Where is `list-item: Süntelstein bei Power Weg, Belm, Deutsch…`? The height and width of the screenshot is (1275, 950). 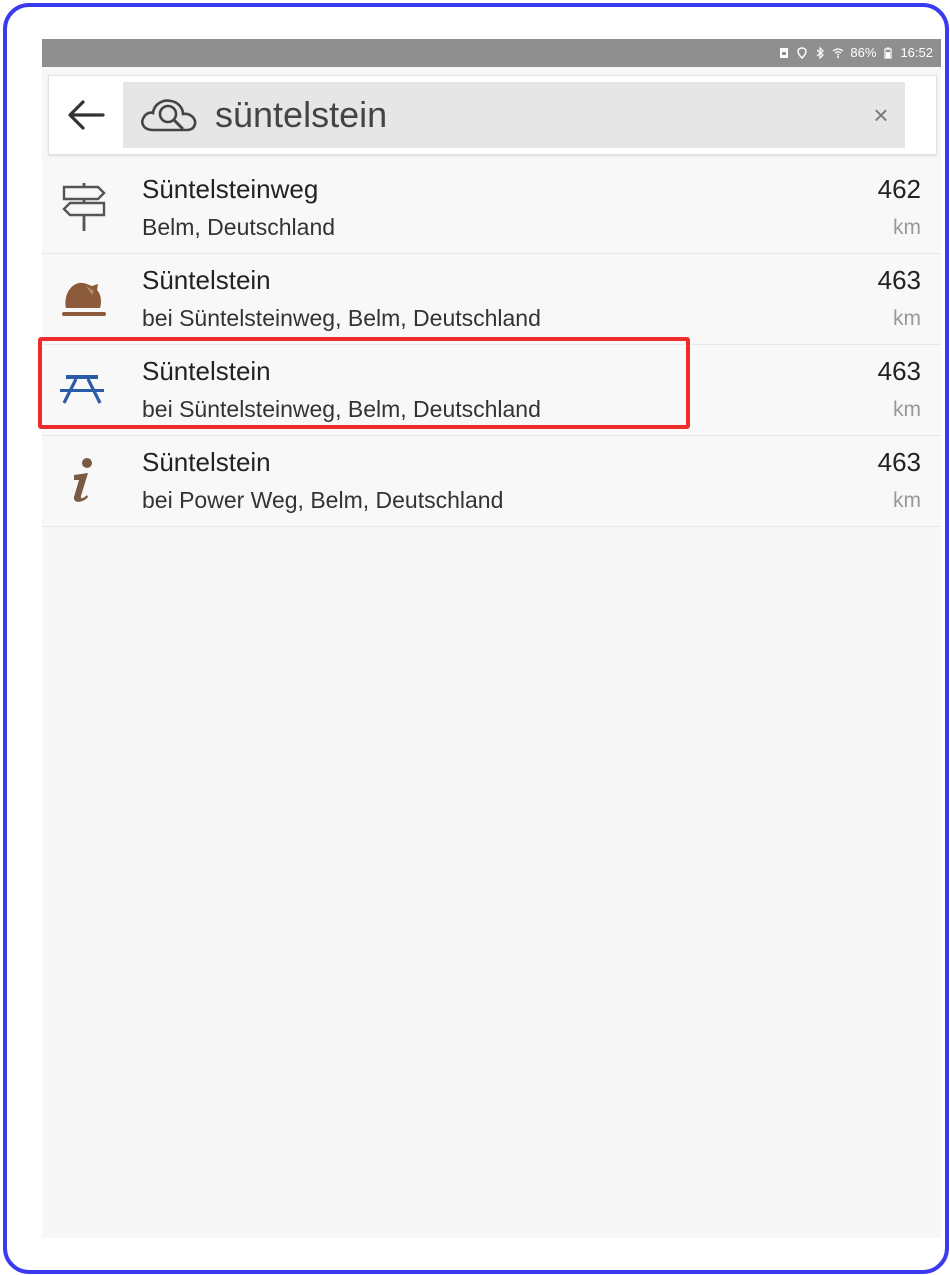 list-item: Süntelstein bei Power Weg, Belm, Deutsch… is located at coordinates (491, 481).